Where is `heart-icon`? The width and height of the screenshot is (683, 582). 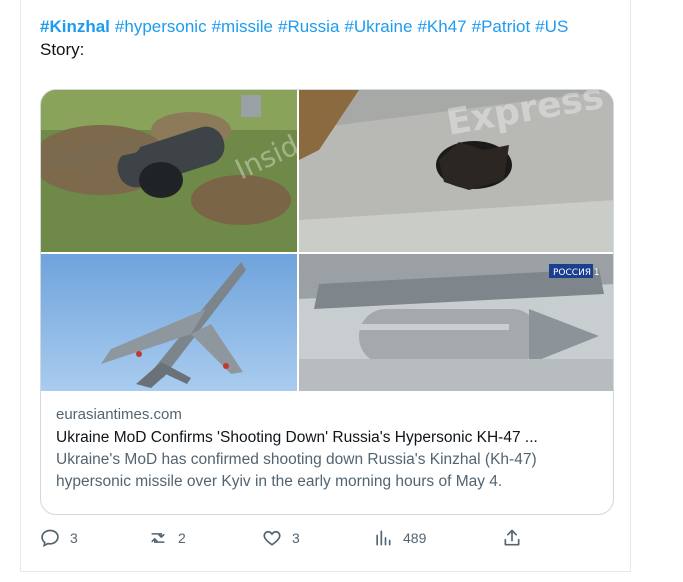
heart-icon is located at coordinates (272, 538).